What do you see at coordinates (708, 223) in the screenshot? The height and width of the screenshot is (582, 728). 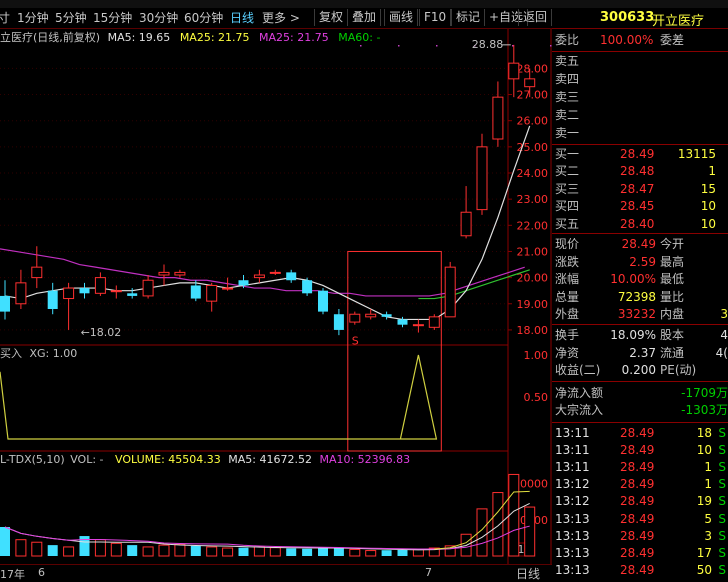 I see `buy-volume: 10` at bounding box center [708, 223].